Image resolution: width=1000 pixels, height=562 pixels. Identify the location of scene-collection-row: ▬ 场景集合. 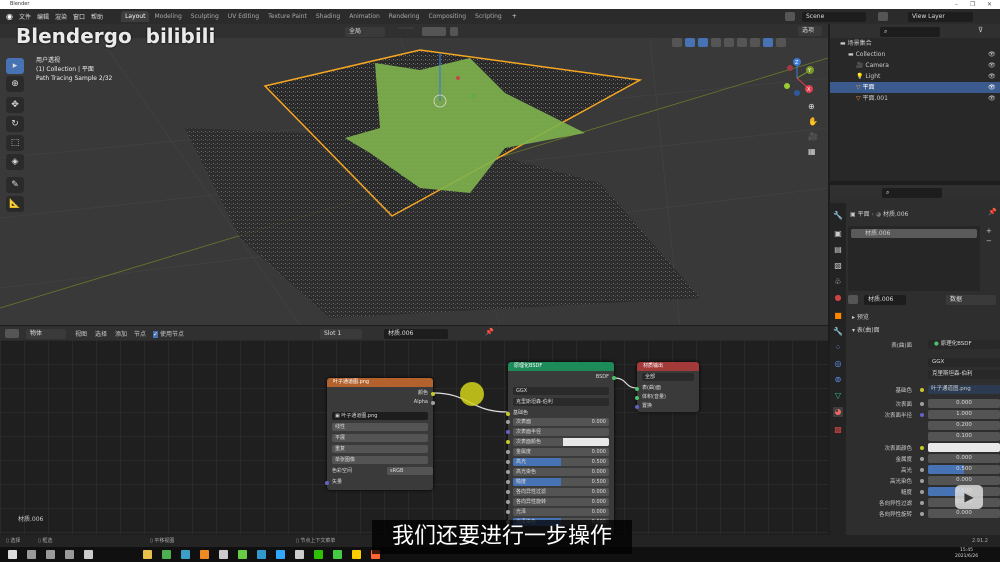
(915, 43).